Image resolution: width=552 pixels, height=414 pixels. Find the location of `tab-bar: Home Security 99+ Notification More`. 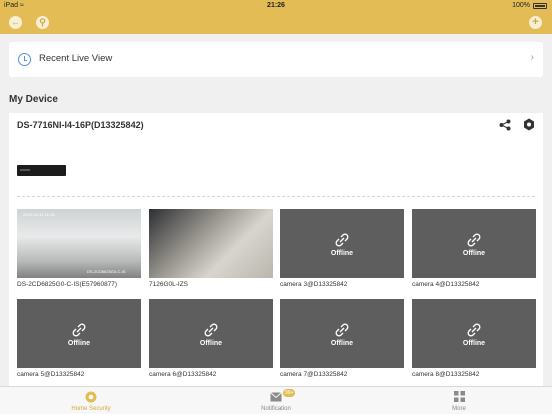

tab-bar: Home Security 99+ Notification More is located at coordinates (276, 400).